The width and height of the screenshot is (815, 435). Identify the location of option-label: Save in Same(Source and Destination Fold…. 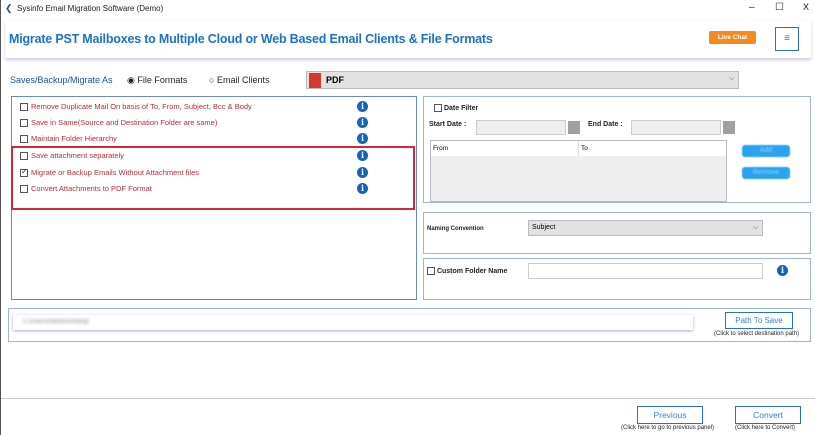
(124, 122).